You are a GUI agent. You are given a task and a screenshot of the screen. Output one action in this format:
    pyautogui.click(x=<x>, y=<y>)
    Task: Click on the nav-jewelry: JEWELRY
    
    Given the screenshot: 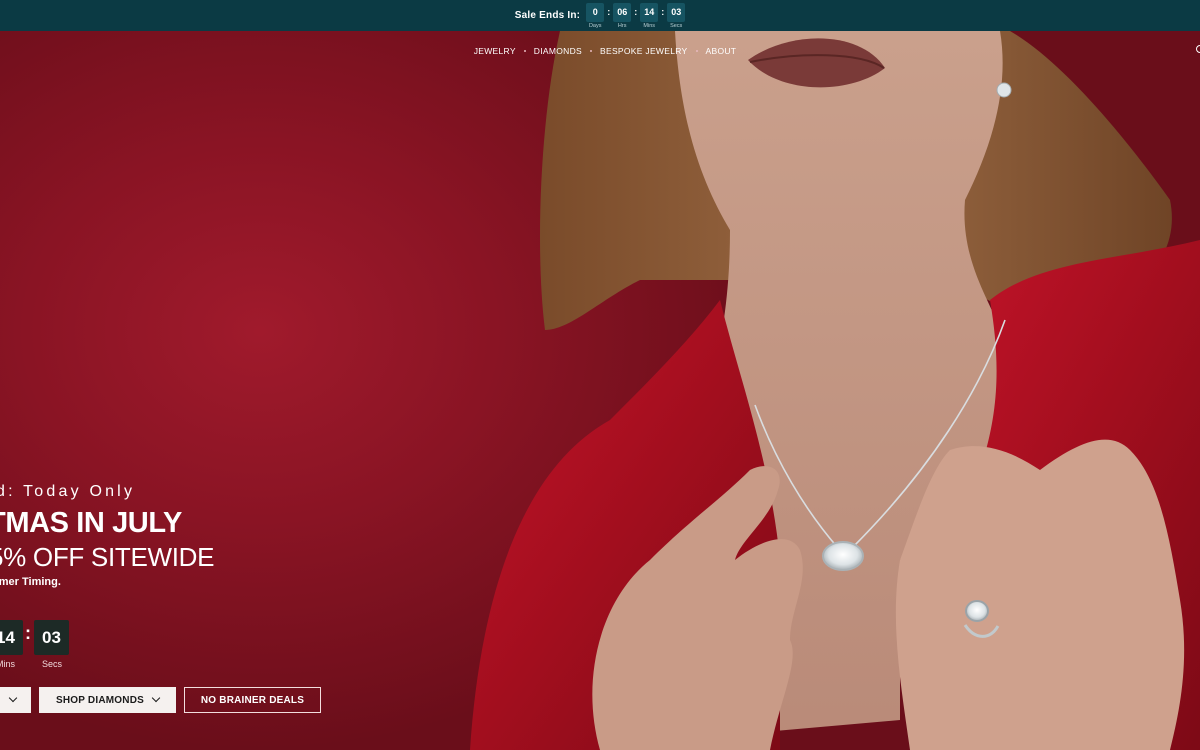 What is the action you would take?
    pyautogui.click(x=495, y=51)
    